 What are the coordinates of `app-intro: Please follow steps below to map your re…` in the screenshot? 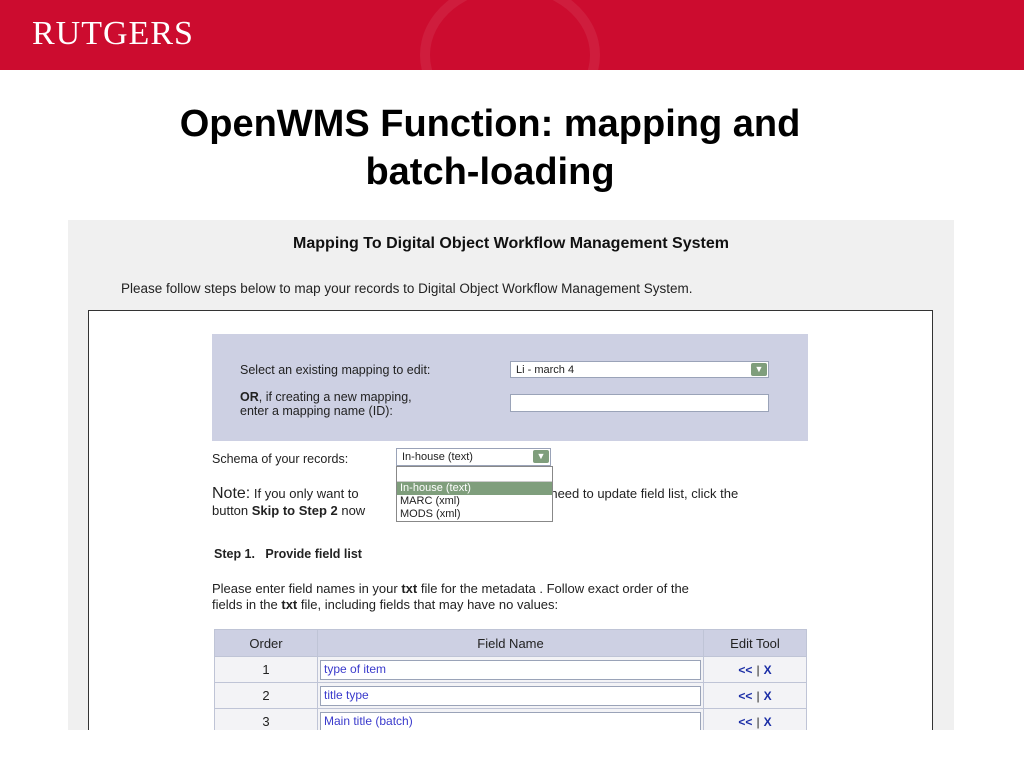 It's located at (407, 288).